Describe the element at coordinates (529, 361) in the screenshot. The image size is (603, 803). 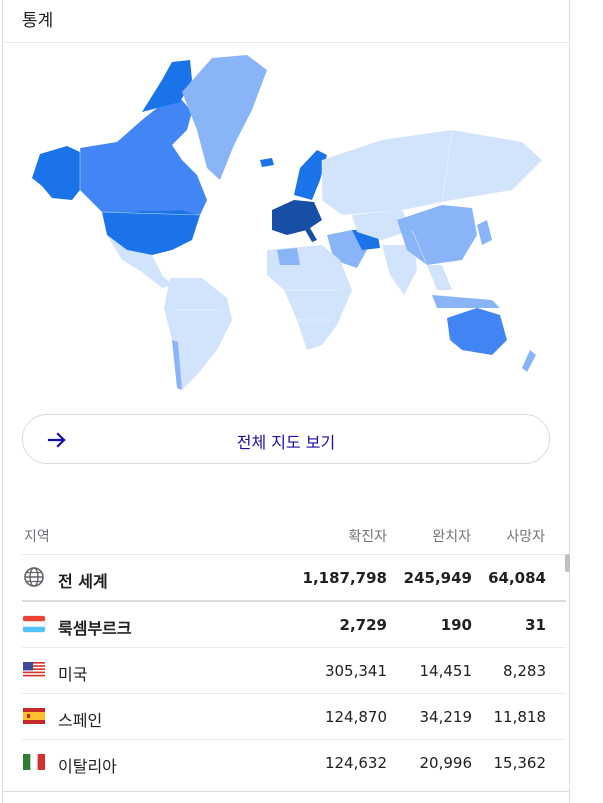
I see `map-region-new-zealand` at that location.